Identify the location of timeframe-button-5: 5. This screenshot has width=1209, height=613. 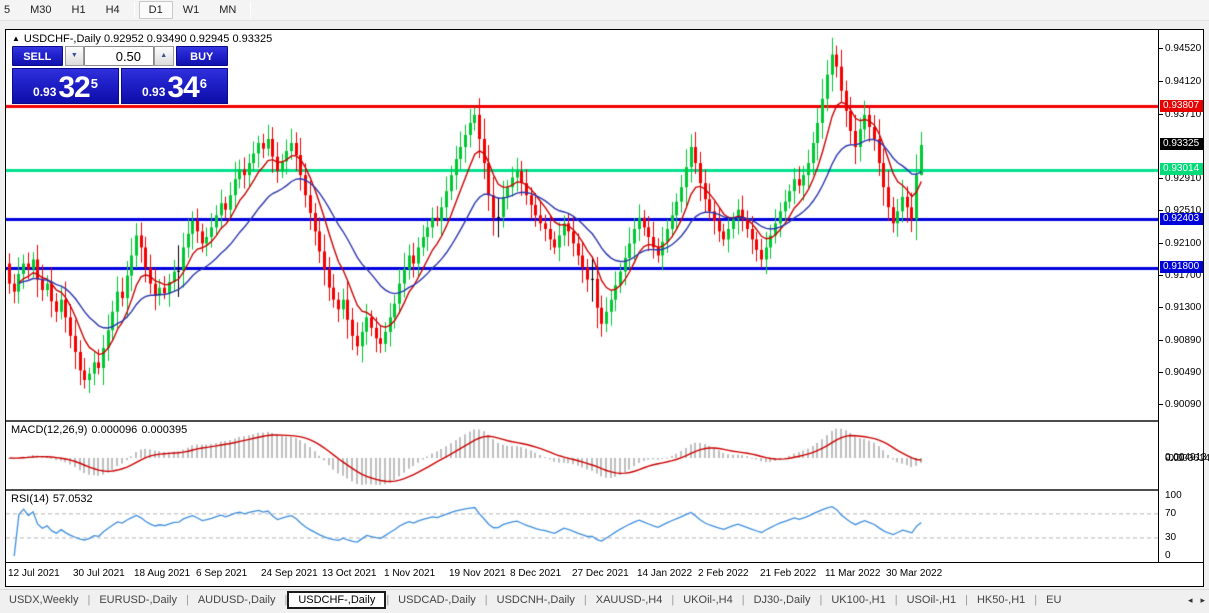
(10, 10).